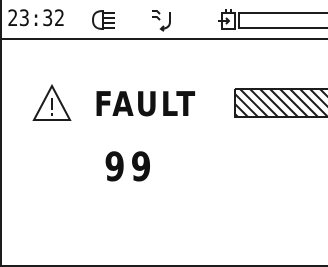  What do you see at coordinates (52, 104) in the screenshot?
I see `warning-triangle-icon` at bounding box center [52, 104].